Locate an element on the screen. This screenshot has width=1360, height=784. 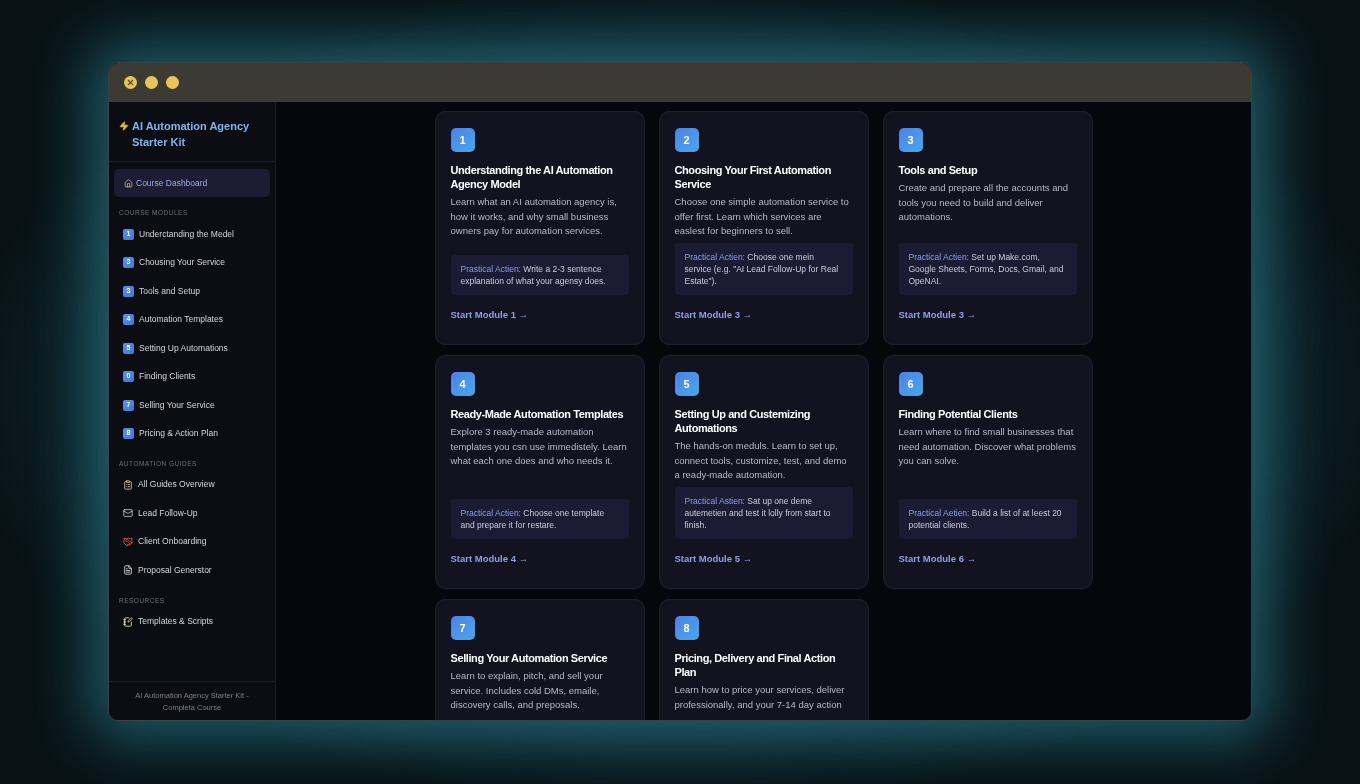
module-description: Learn to explain, pitch, and sell your service. Includes cold DMs, emaile, discovery calls, and preposals. is located at coordinates (527, 690).